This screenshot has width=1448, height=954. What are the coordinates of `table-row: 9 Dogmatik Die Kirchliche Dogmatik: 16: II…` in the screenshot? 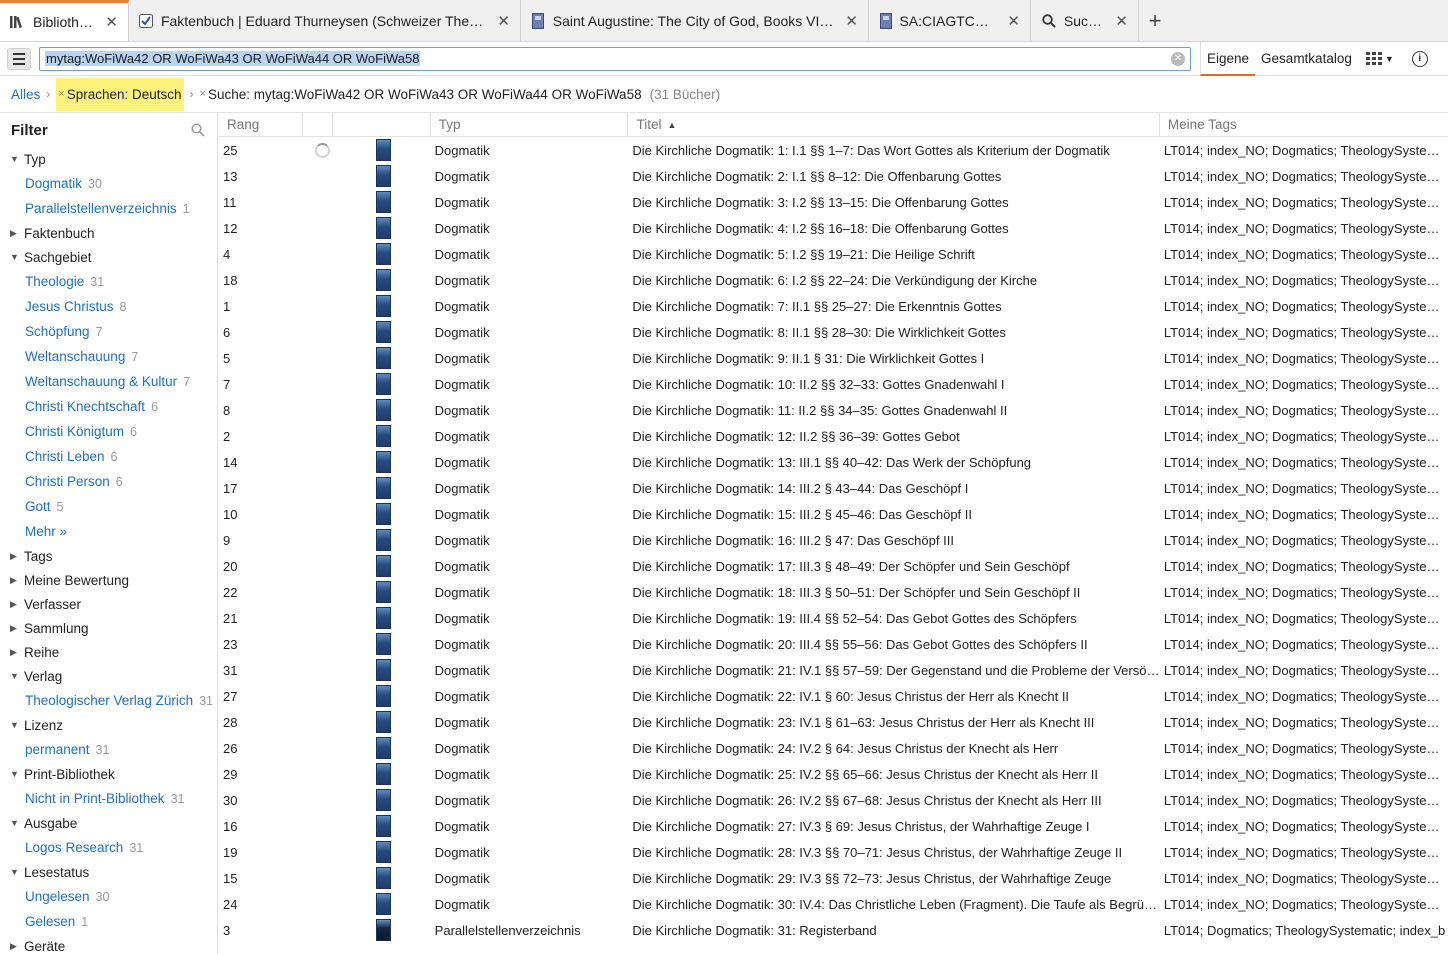 It's located at (833, 540).